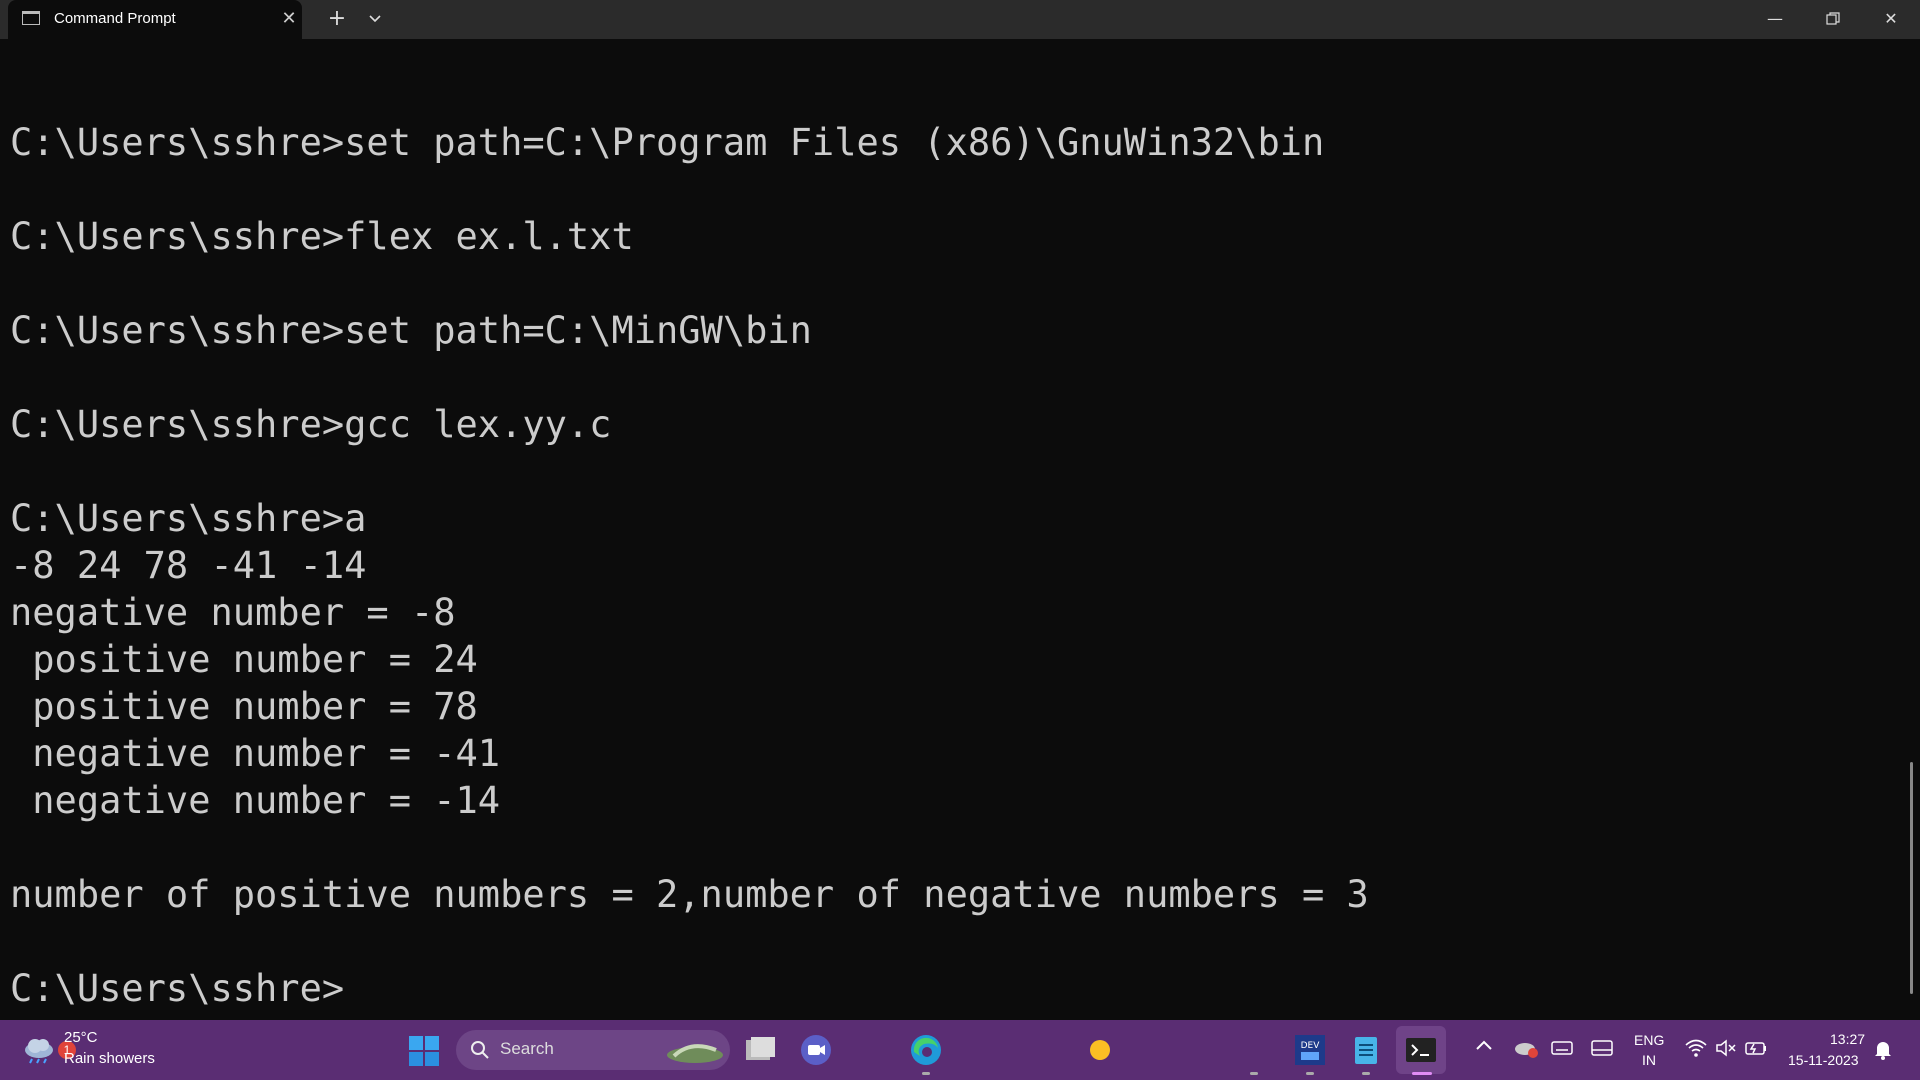 The image size is (1920, 1080). I want to click on tab-dropdown-button, so click(375, 19).